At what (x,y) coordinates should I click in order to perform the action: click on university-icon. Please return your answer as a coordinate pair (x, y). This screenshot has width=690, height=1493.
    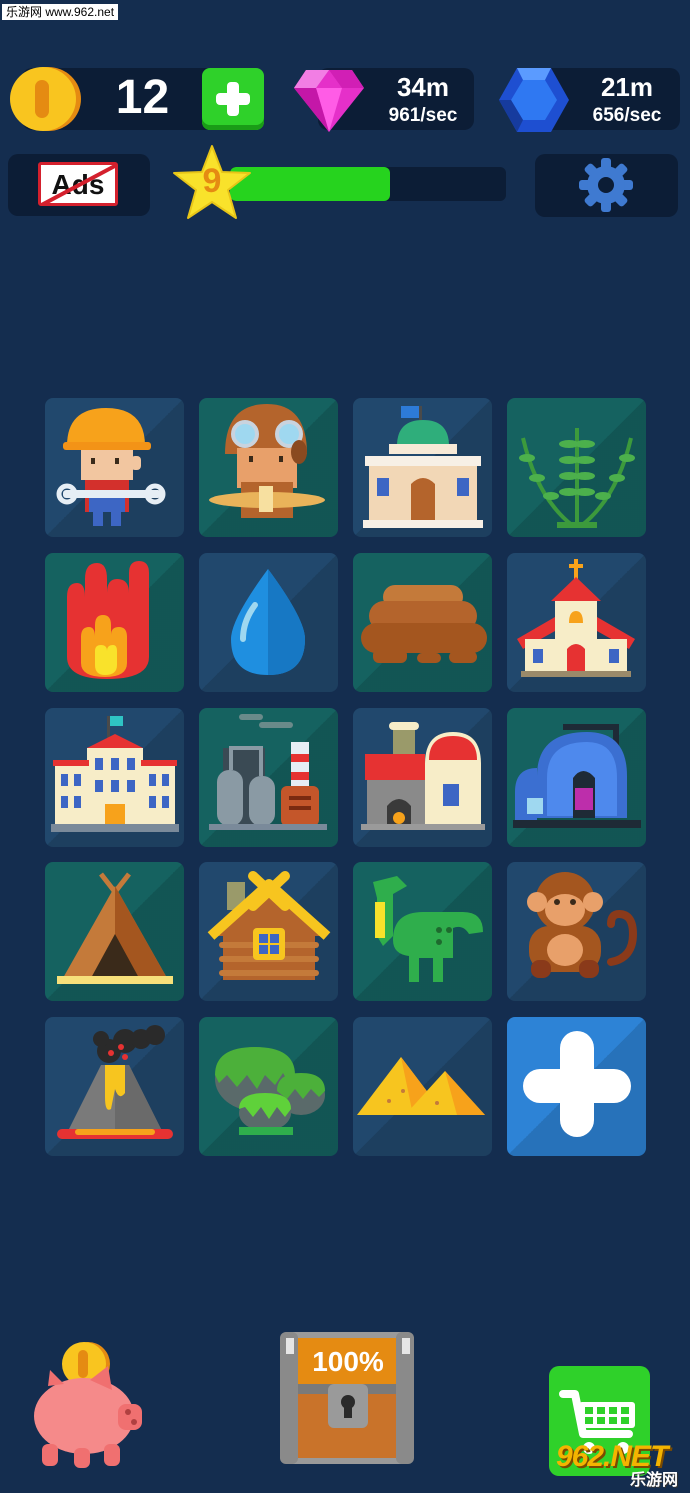
    Looking at the image, I should click on (115, 774).